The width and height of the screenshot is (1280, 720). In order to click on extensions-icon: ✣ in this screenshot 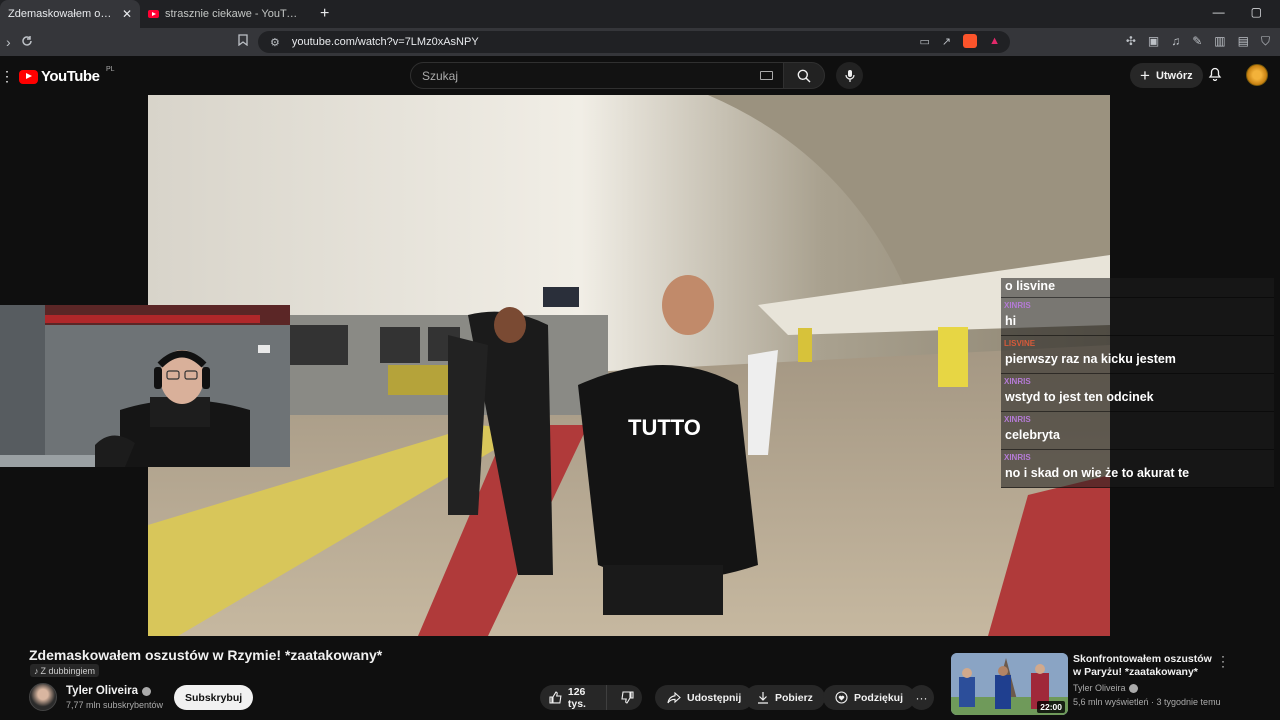, I will do `click(1131, 41)`.